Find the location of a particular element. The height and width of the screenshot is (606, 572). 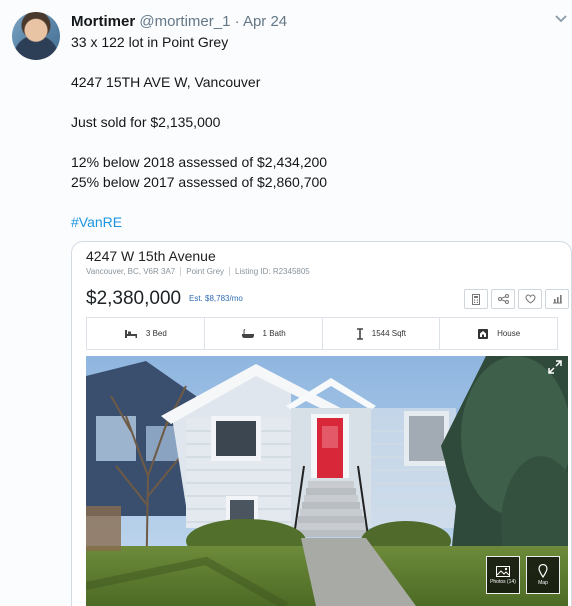

tweet-line-lot: 33 x 122 lot in Point Grey is located at coordinates (150, 42).